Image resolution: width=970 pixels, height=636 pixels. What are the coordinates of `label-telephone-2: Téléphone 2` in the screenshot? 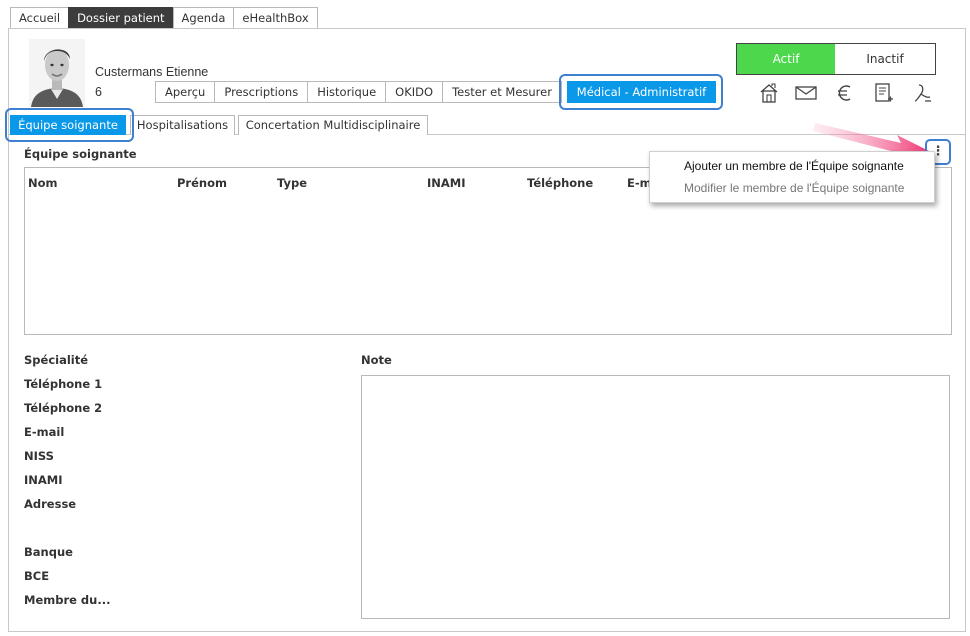 It's located at (63, 408).